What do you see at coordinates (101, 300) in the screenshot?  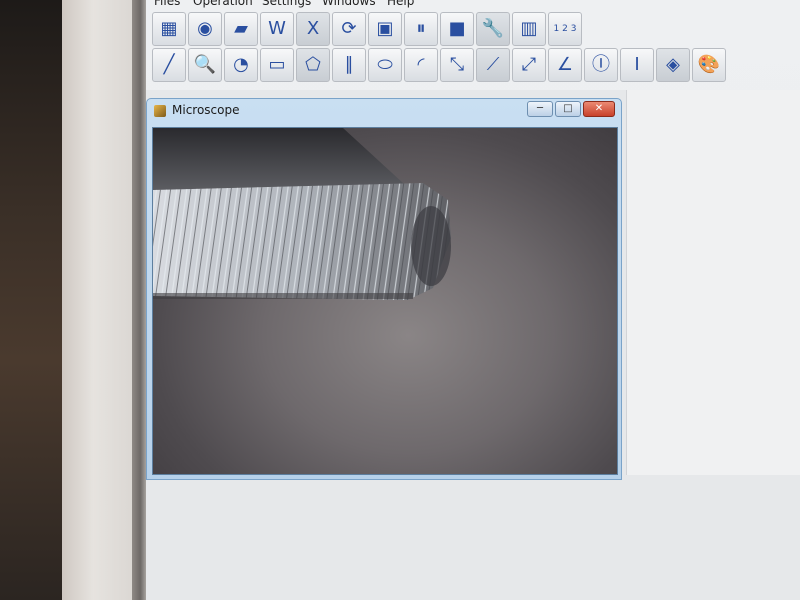 I see `monitor-side-frame` at bounding box center [101, 300].